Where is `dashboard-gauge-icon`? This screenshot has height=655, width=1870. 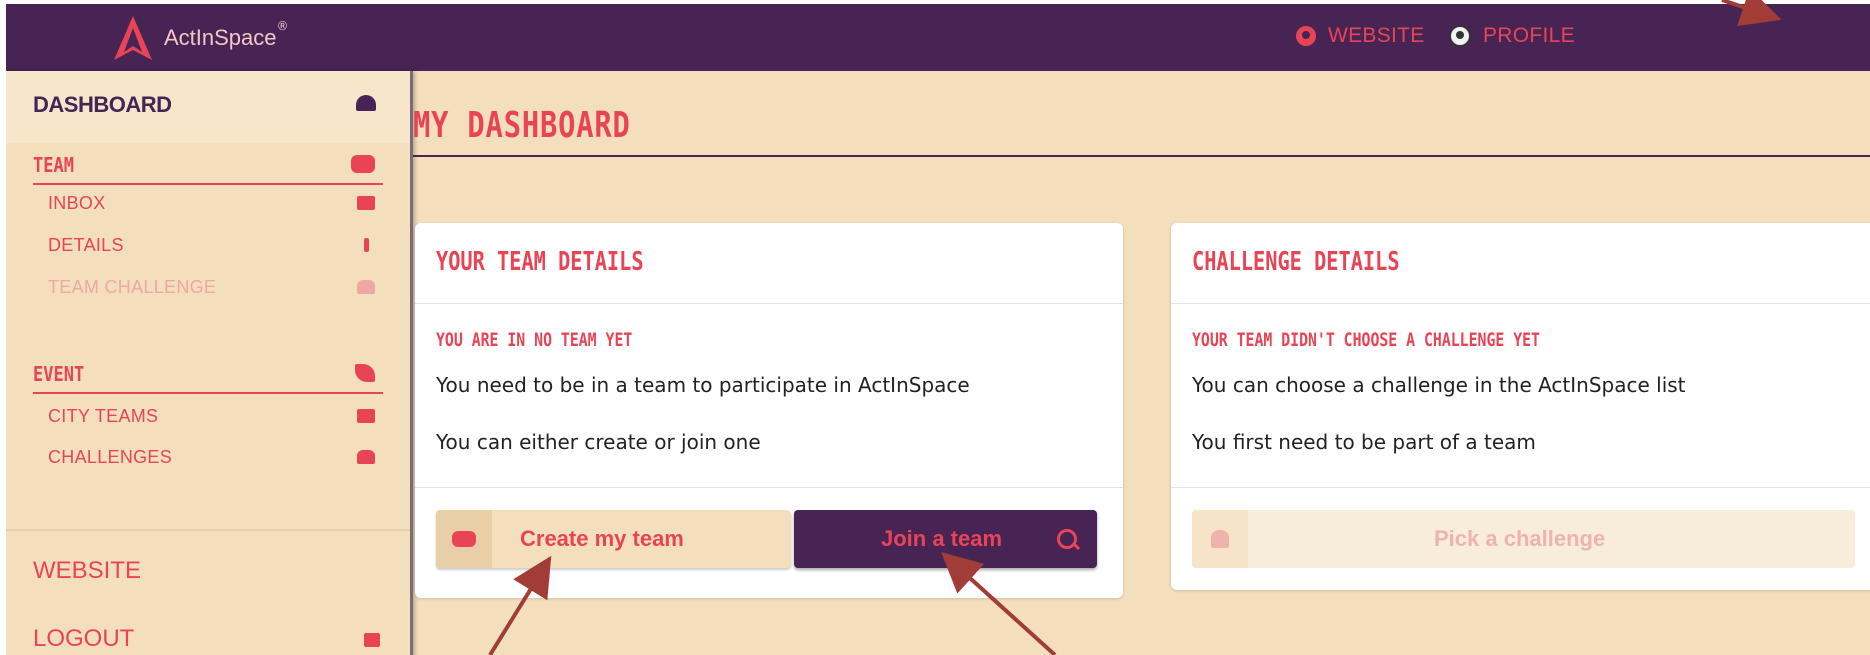
dashboard-gauge-icon is located at coordinates (366, 103).